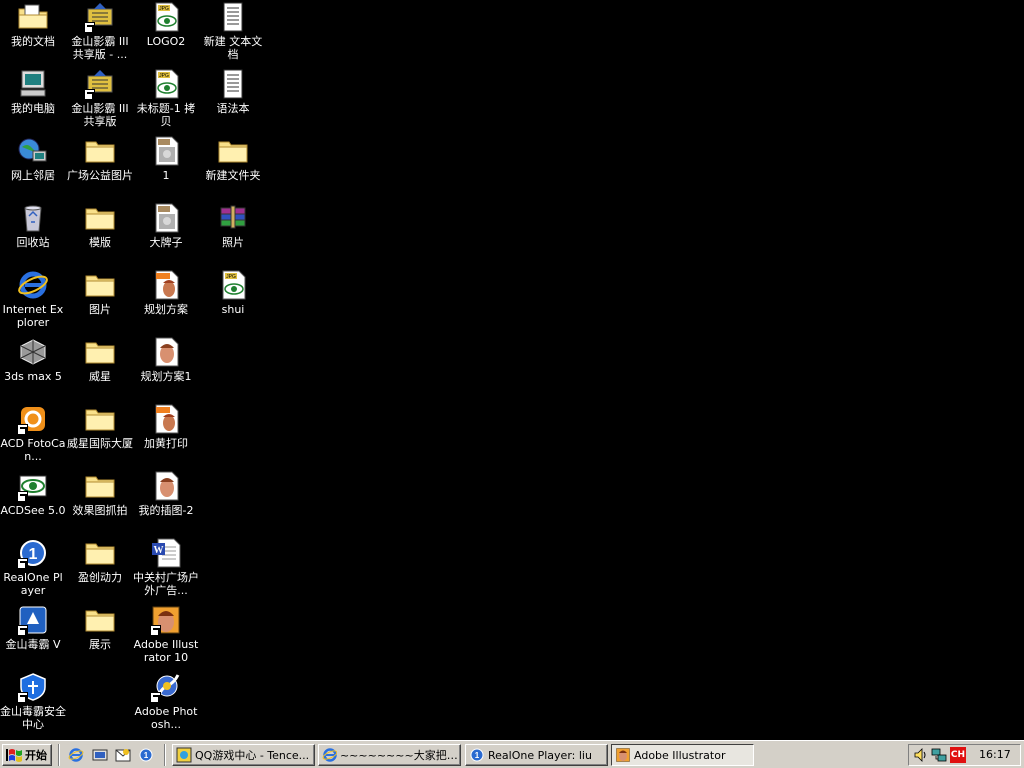  What do you see at coordinates (166, 309) in the screenshot?
I see `desktop-icon-label: 规划方案` at bounding box center [166, 309].